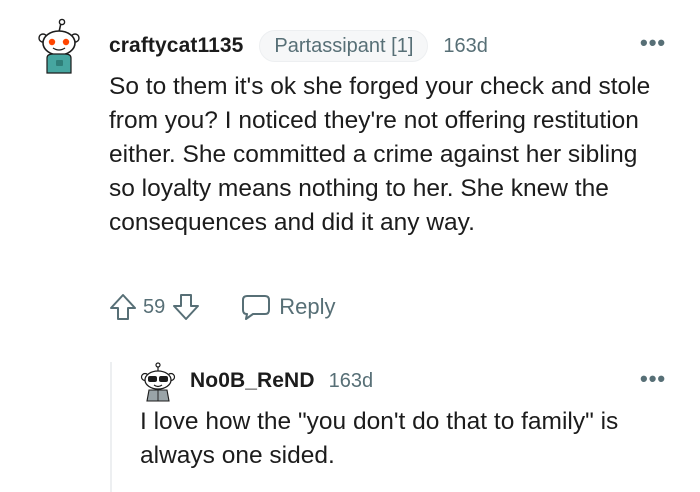 This screenshot has width=700, height=492. I want to click on reply-label: Reply, so click(307, 306).